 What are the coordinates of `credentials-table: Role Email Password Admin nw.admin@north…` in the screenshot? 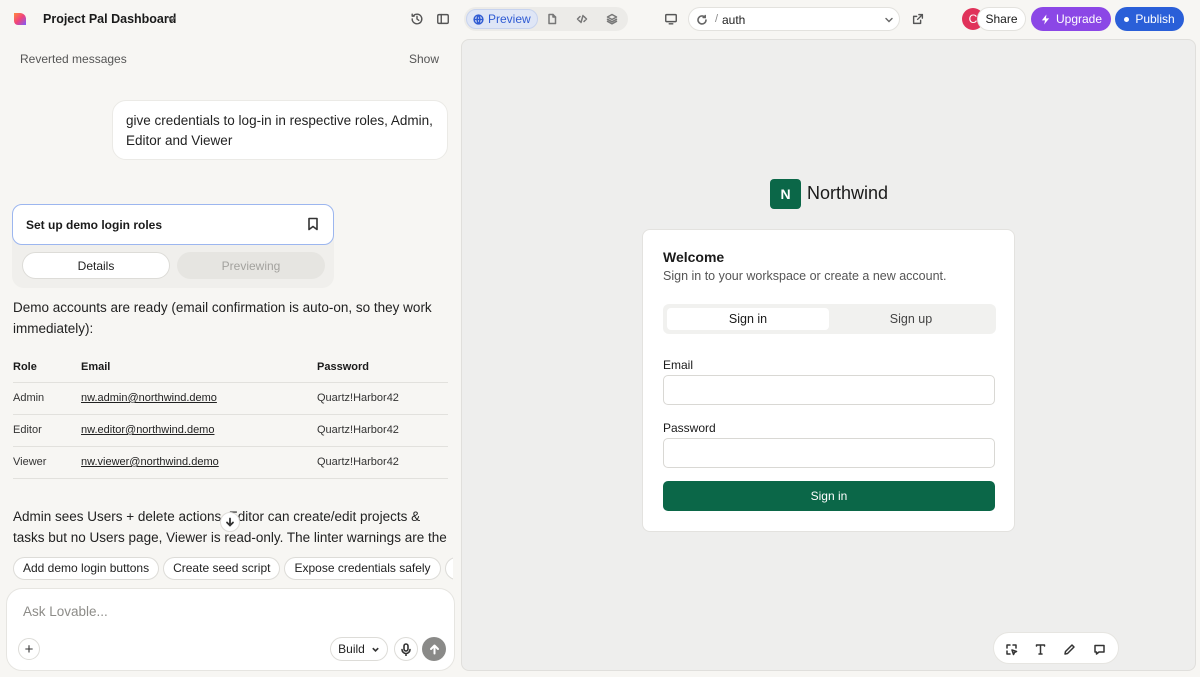 It's located at (230, 415).